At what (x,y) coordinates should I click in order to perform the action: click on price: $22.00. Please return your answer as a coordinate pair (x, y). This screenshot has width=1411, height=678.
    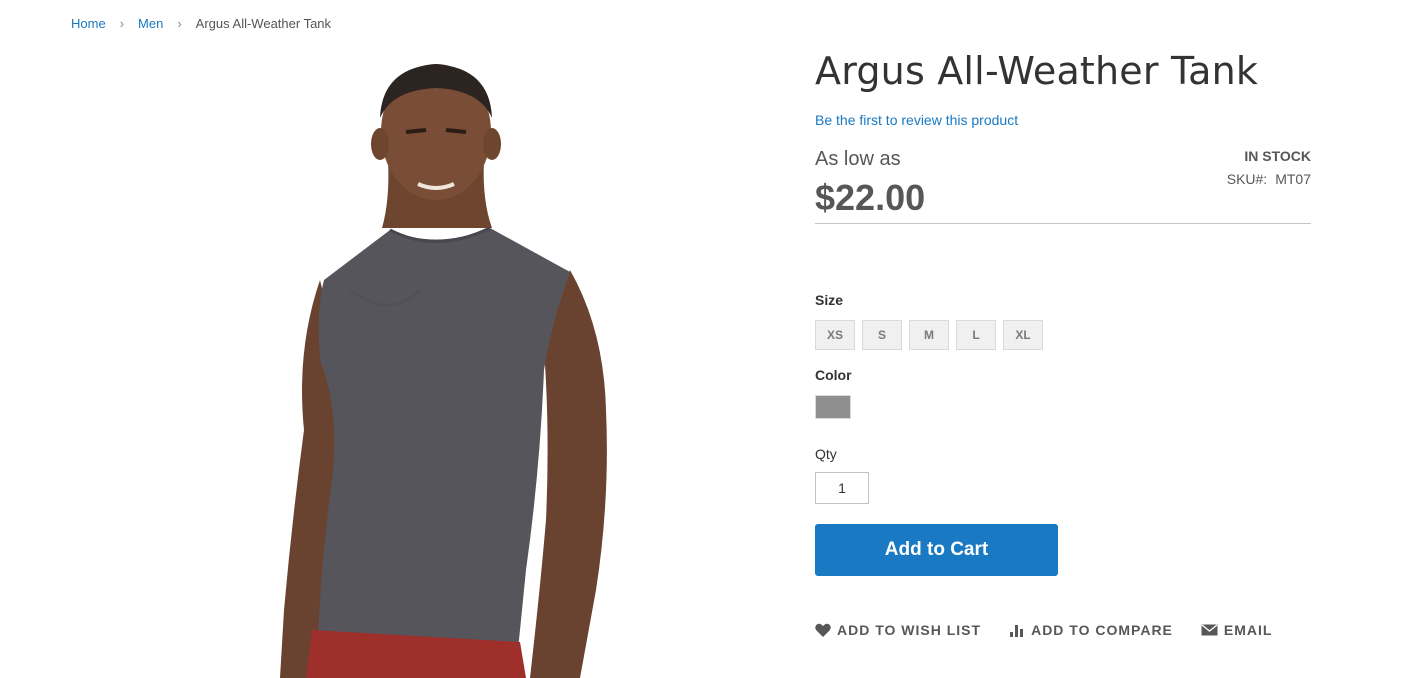
    Looking at the image, I should click on (870, 197).